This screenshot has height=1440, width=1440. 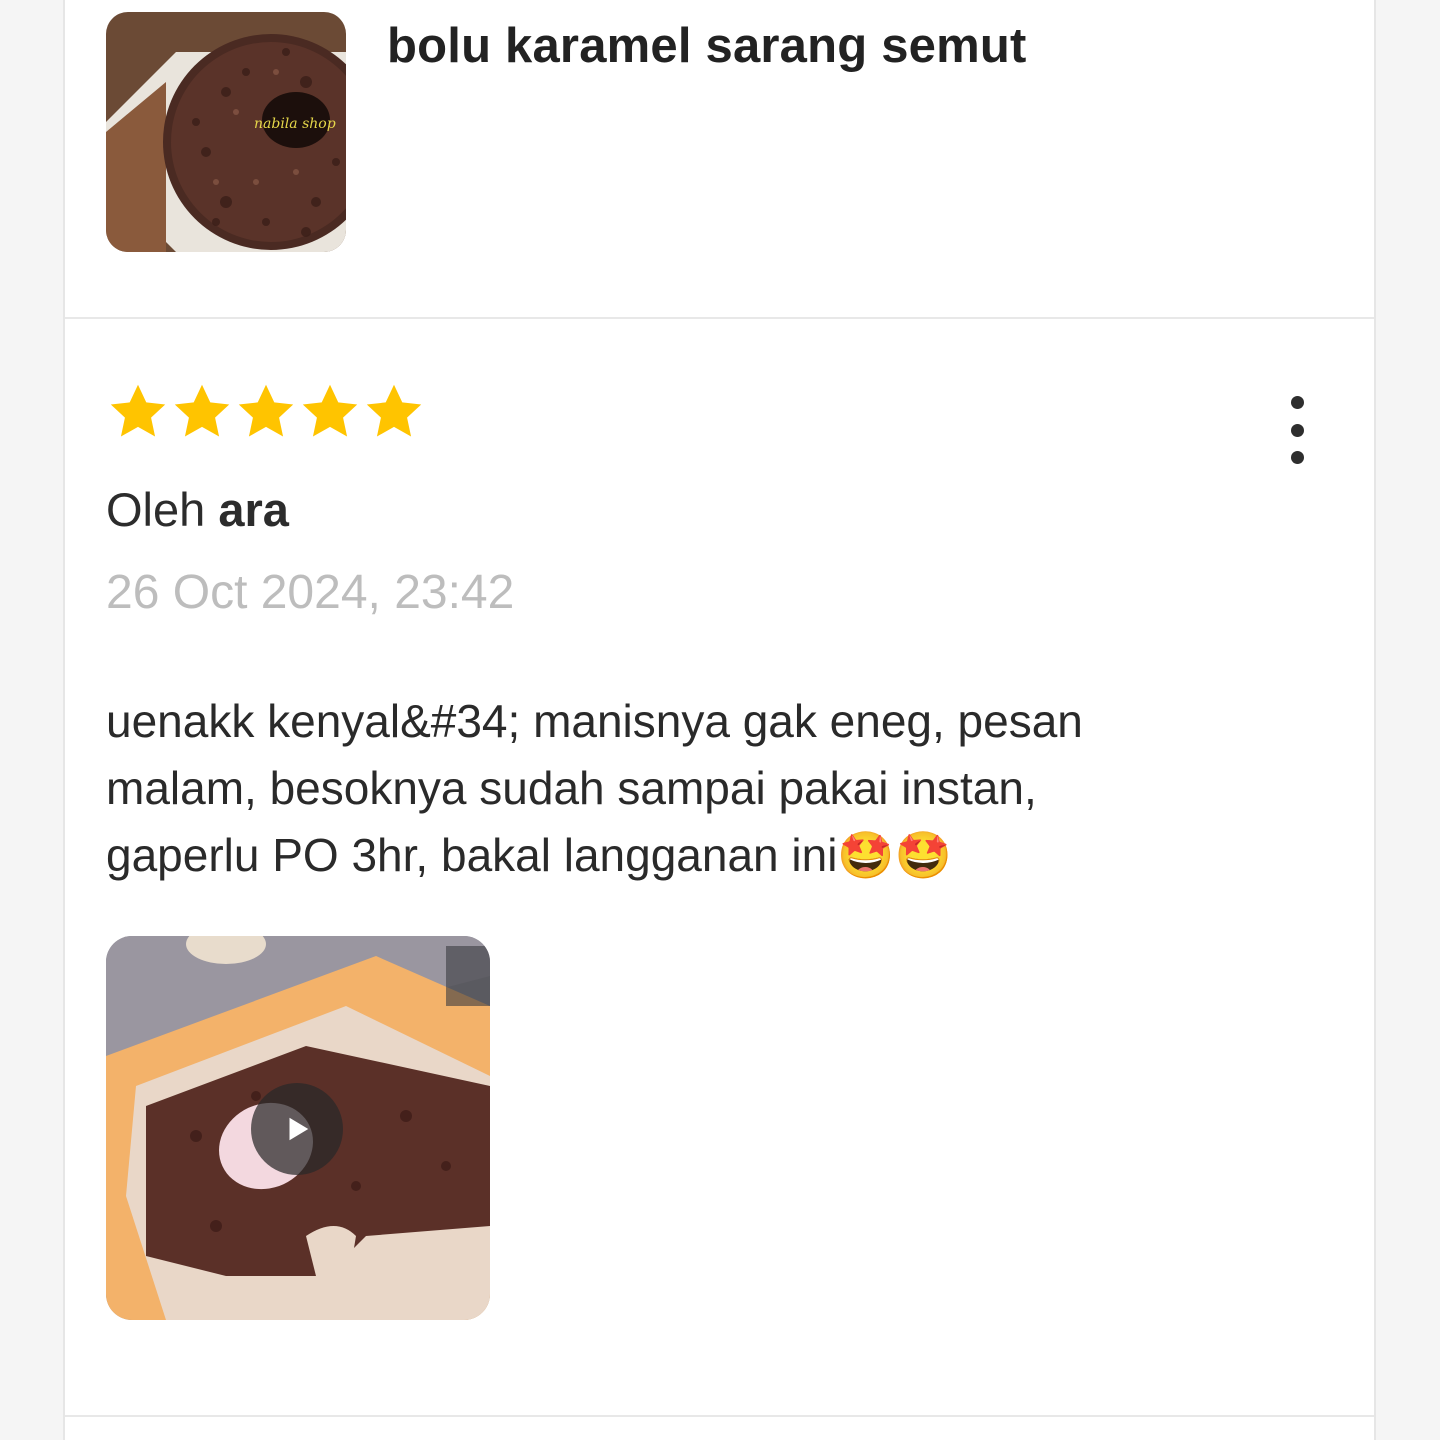 I want to click on more-options-button, so click(x=1297, y=430).